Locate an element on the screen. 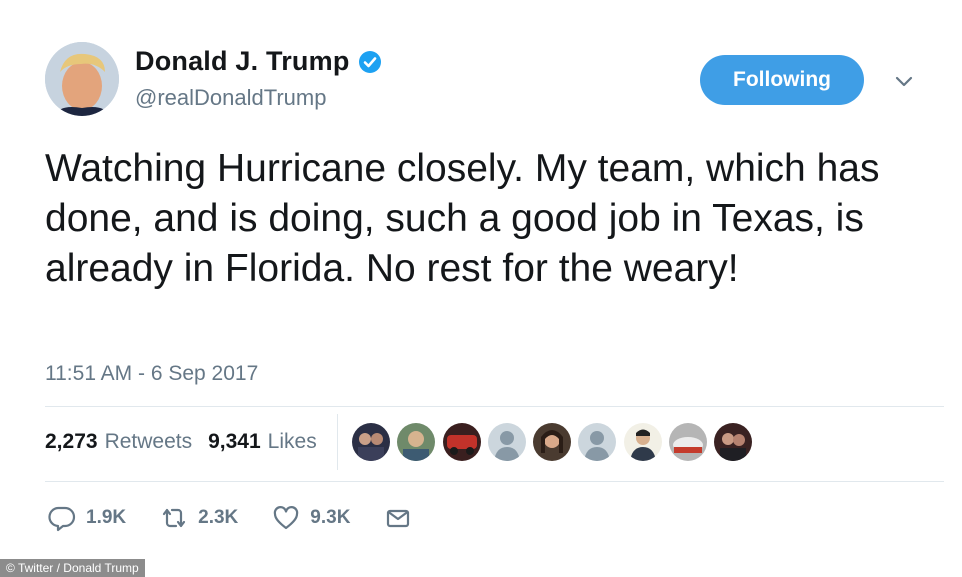  verified-badge-icon is located at coordinates (369, 61).